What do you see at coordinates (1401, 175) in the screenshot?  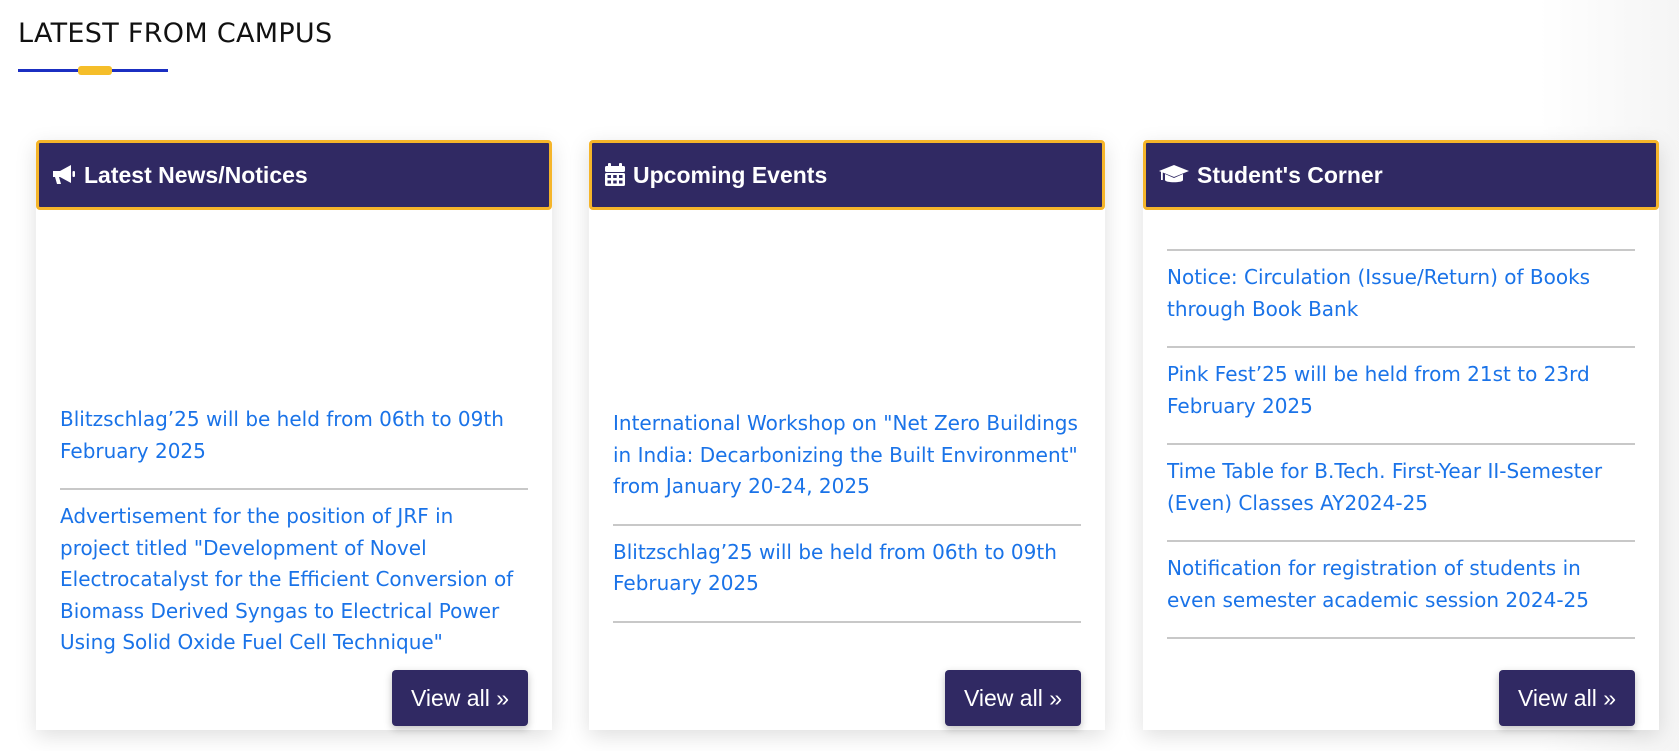 I see `students-card-header: Student's Corner` at bounding box center [1401, 175].